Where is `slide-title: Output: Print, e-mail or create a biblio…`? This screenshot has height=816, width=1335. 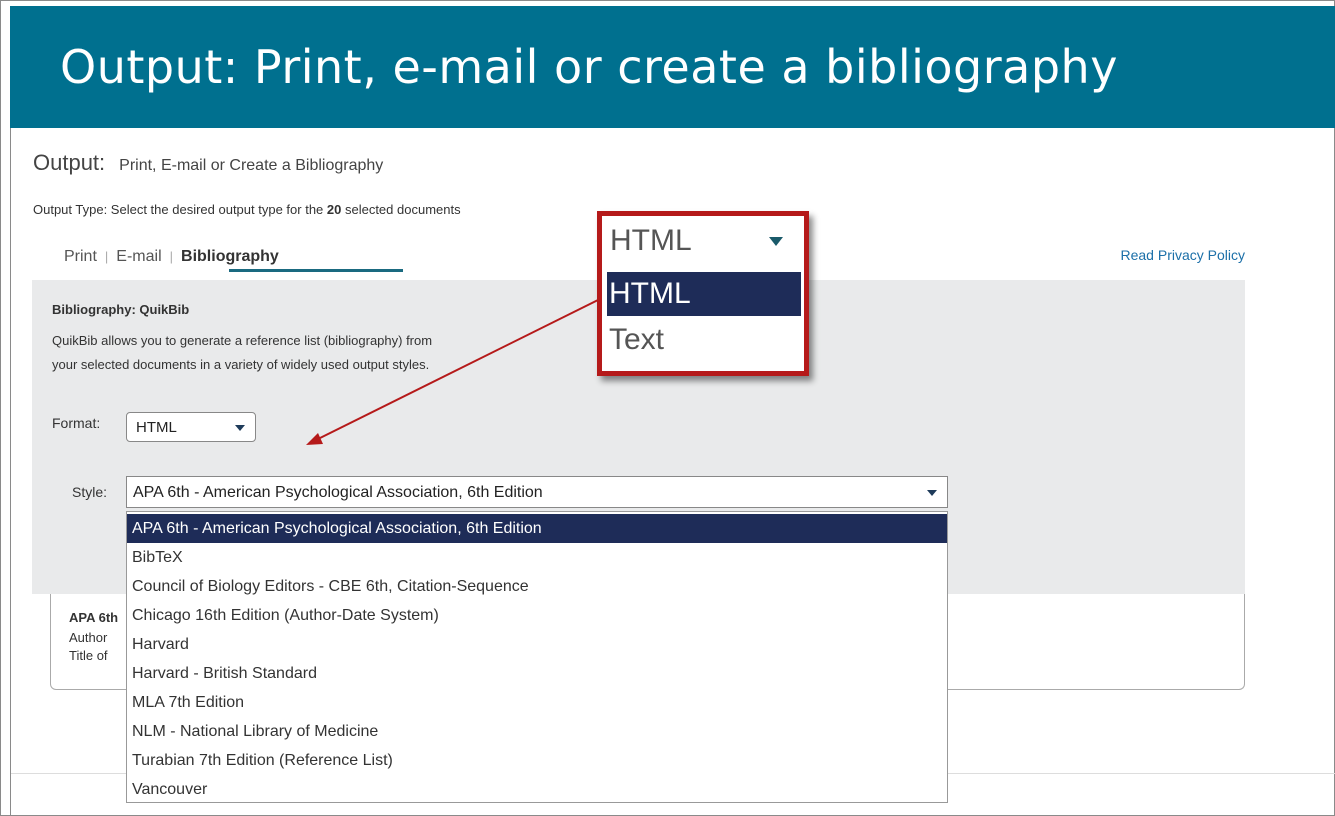 slide-title: Output: Print, e-mail or create a biblio… is located at coordinates (589, 67).